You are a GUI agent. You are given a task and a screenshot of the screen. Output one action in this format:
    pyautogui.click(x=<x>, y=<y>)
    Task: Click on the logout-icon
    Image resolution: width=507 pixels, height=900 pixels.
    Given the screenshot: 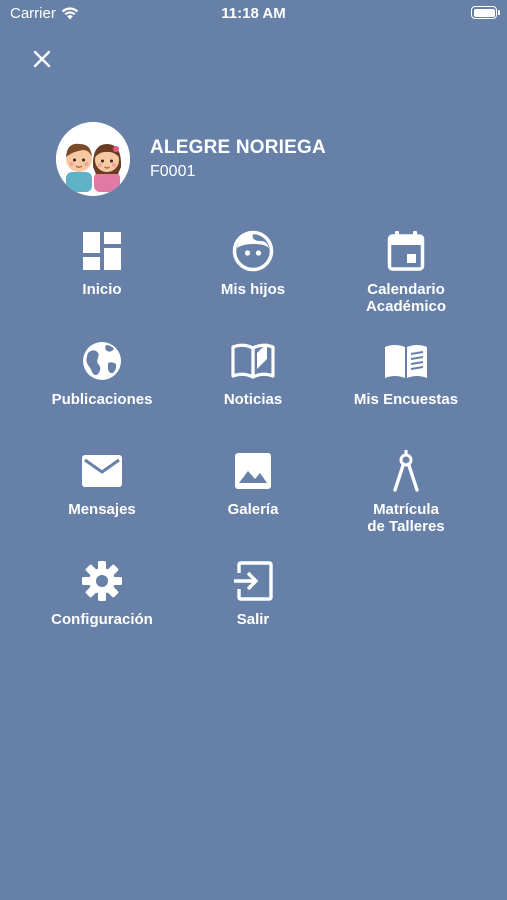 What is the action you would take?
    pyautogui.click(x=253, y=581)
    